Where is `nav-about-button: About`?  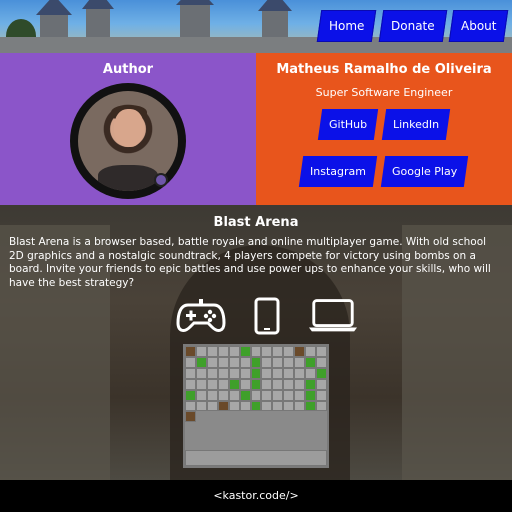 nav-about-button: About is located at coordinates (478, 26).